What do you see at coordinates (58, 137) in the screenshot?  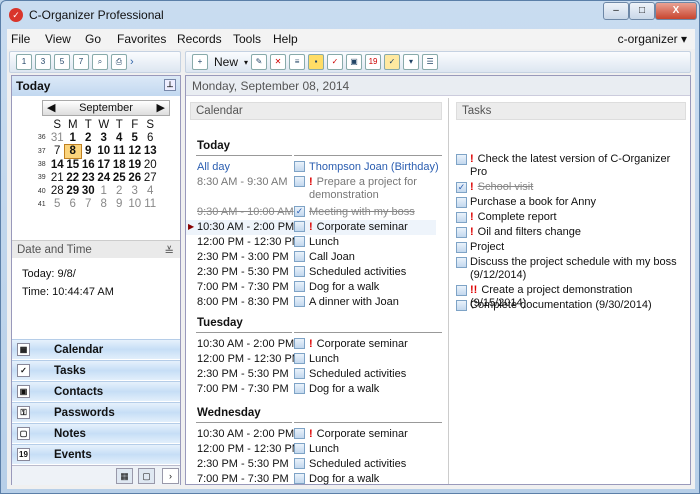 I see `calendar-day: 31` at bounding box center [58, 137].